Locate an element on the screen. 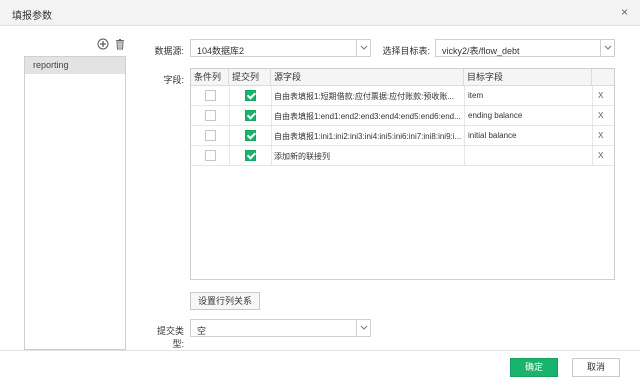 This screenshot has height=385, width=640. table-header: 条件列 提交列 源字段 目标字段 is located at coordinates (402, 77).